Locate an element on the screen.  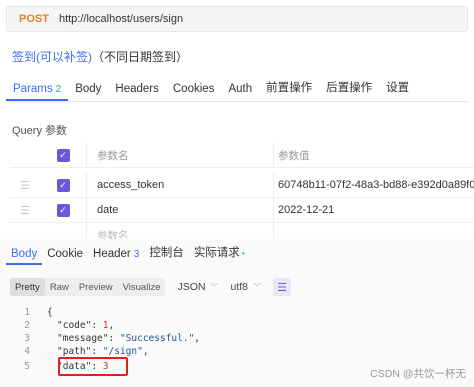
param-value-input: 60748b11-07f2-48a3-bd88-e392d0a89f0d is located at coordinates (373, 185).